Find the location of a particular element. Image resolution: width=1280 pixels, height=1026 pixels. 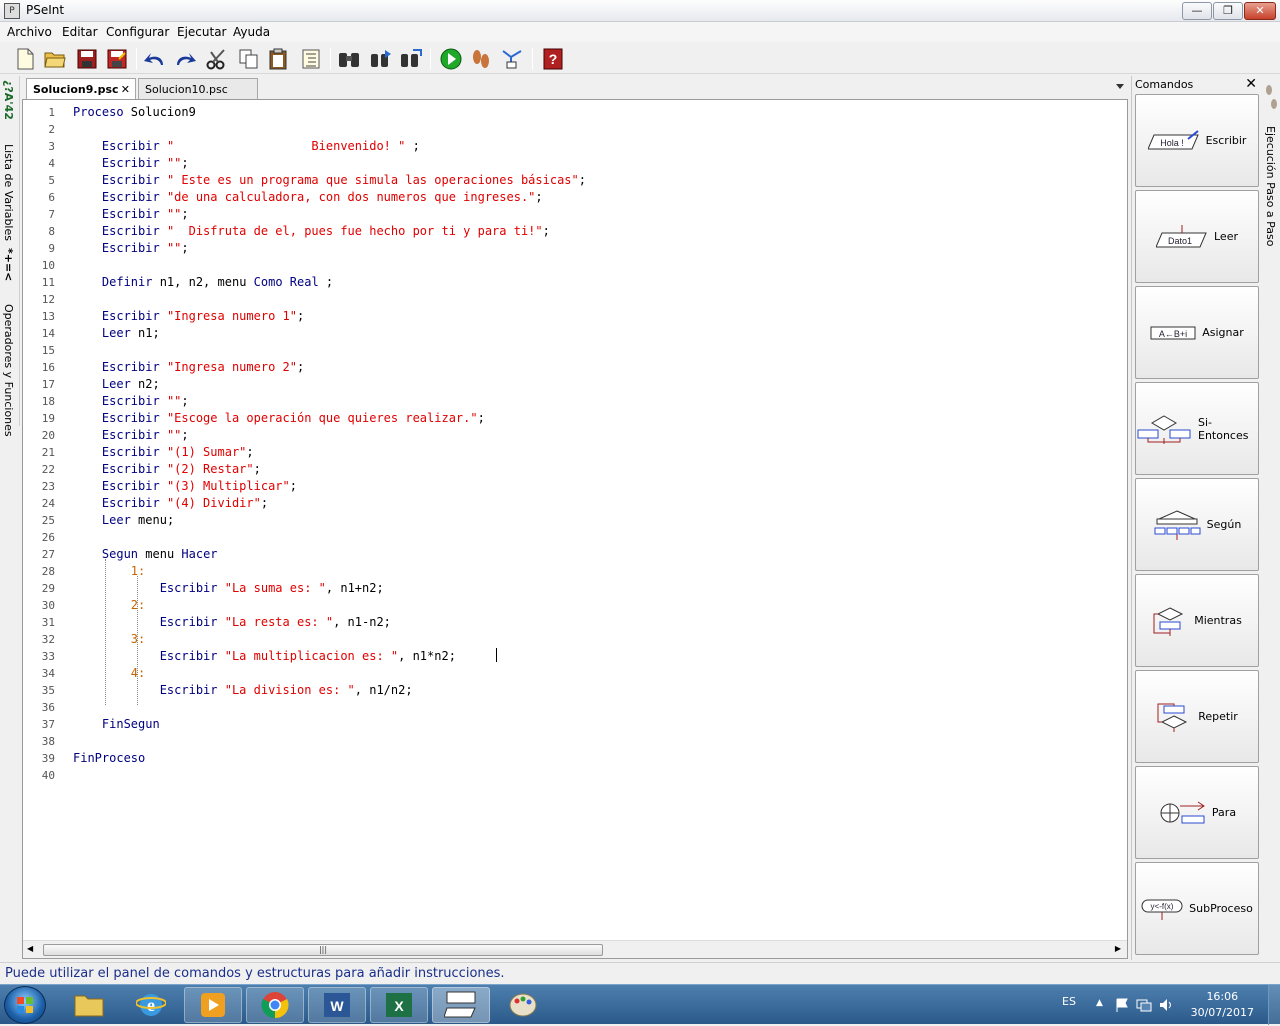

variables-tab: Lista de Variables is located at coordinates (8, 192).